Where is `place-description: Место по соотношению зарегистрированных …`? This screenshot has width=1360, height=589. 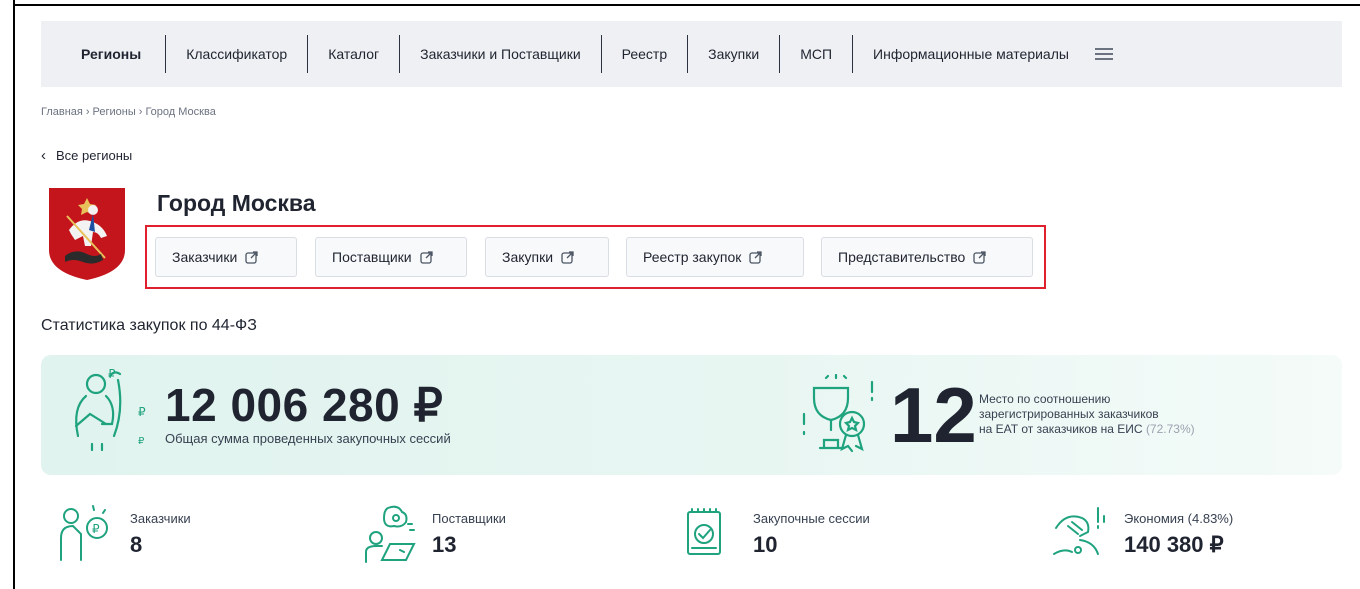
place-description: Место по соотношению зарегистрированных … is located at coordinates (1139, 414).